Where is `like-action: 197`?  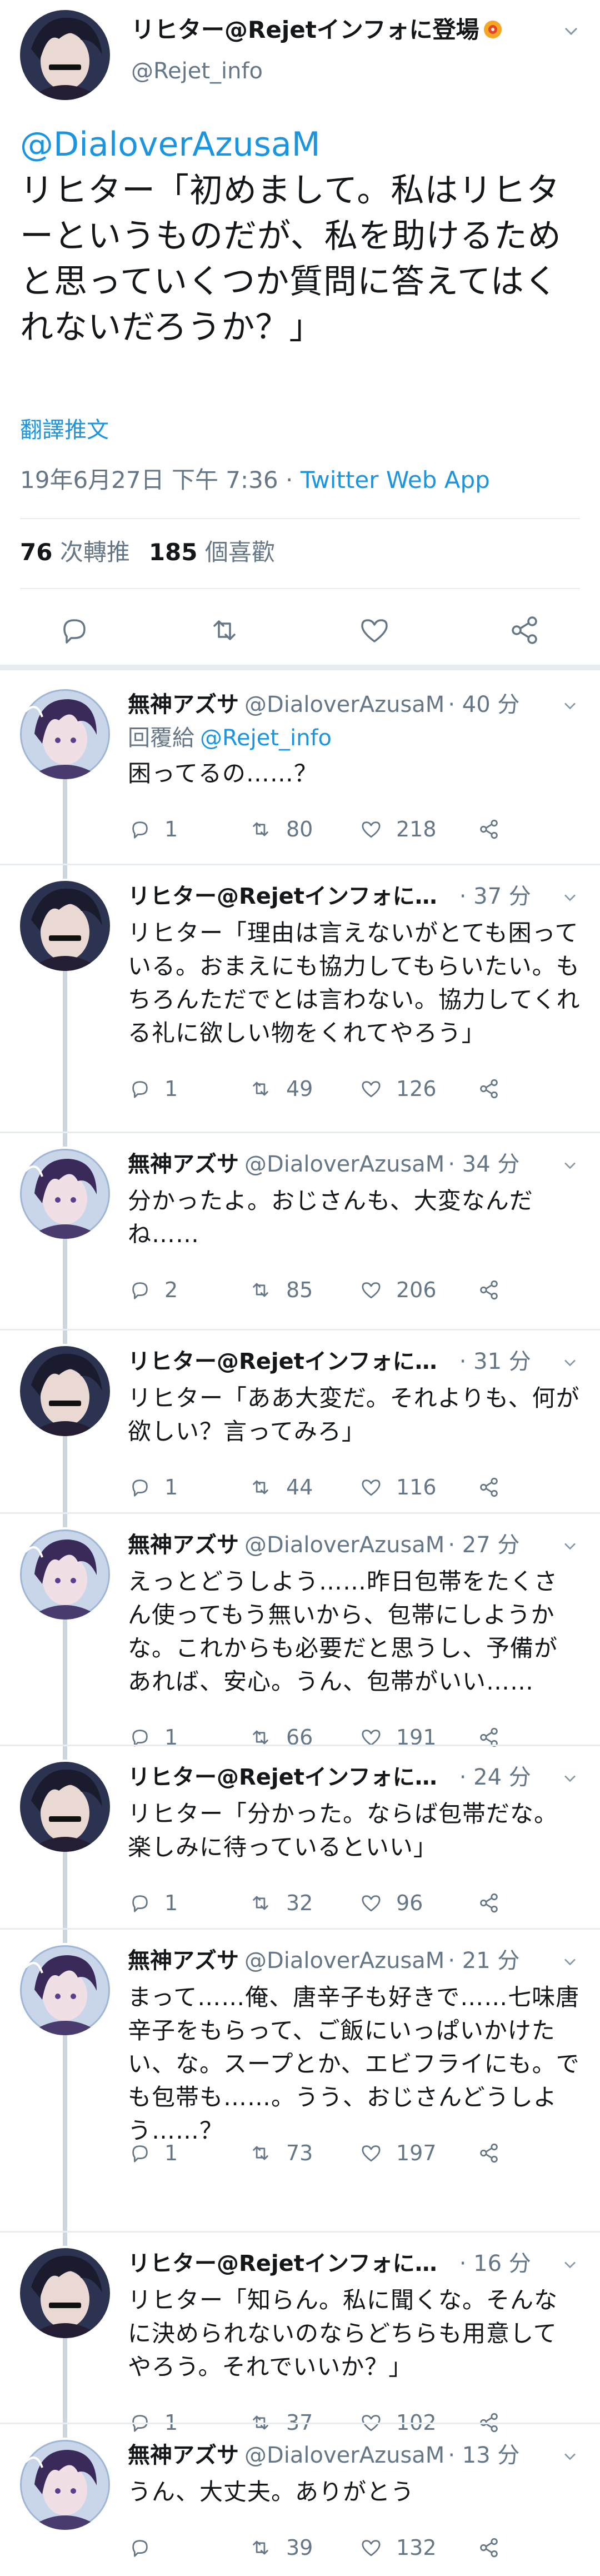
like-action: 197 is located at coordinates (397, 2153).